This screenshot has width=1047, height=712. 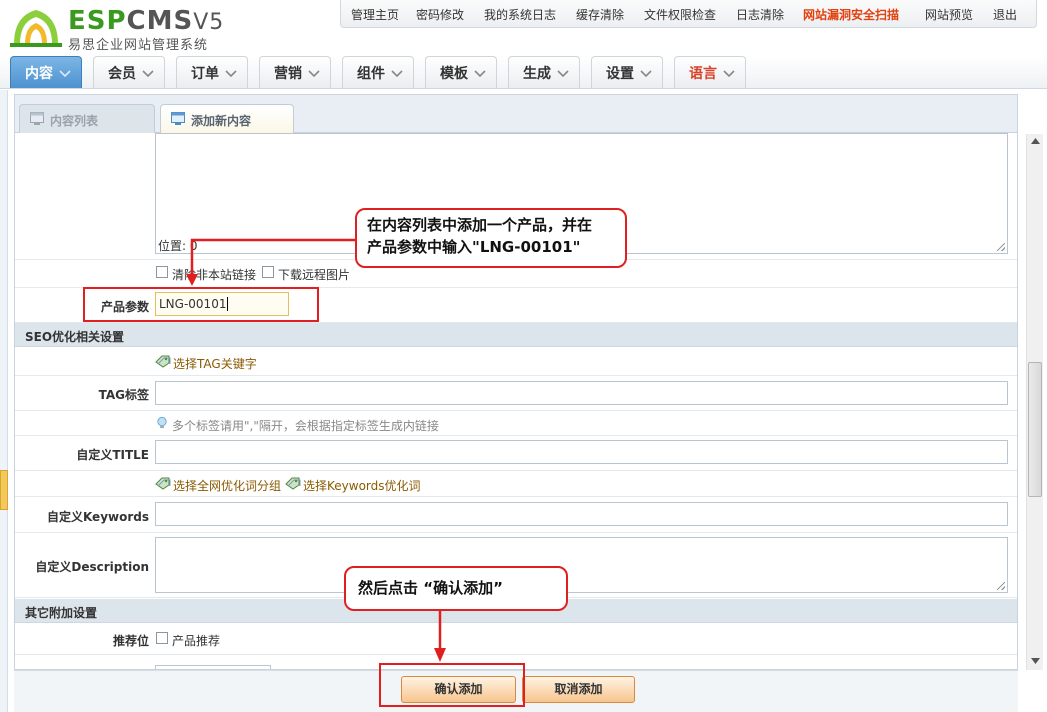 I want to click on download-images-checkbox, so click(x=268, y=272).